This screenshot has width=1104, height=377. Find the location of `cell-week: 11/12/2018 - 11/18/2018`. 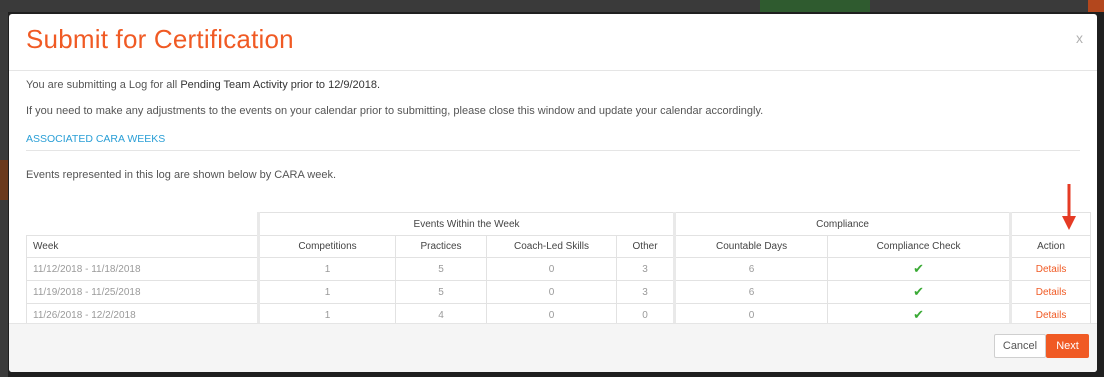

cell-week: 11/12/2018 - 11/18/2018 is located at coordinates (142, 269).